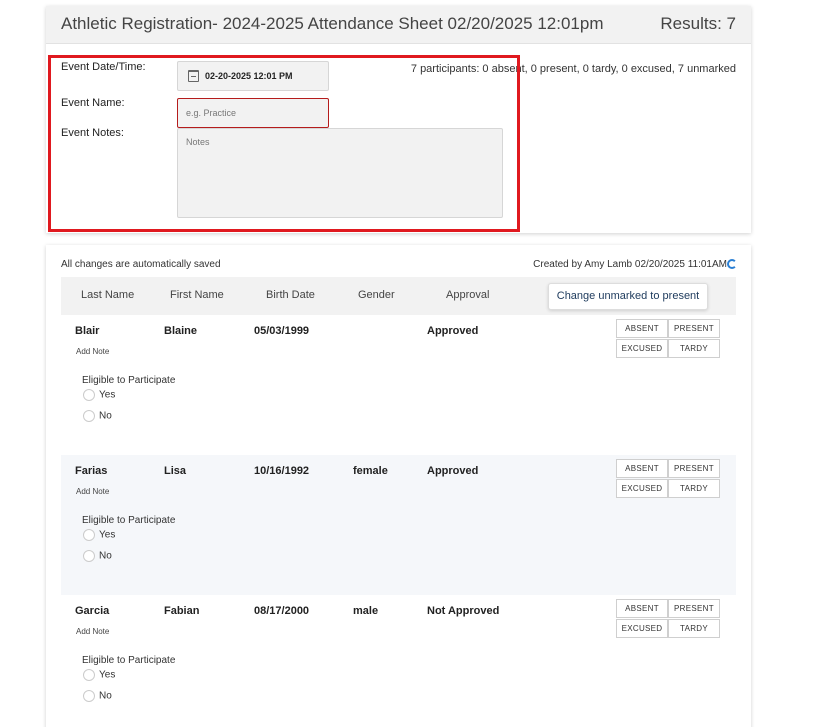  What do you see at coordinates (628, 296) in the screenshot?
I see `change-unmarked-to-present-button: Change unmarked to present` at bounding box center [628, 296].